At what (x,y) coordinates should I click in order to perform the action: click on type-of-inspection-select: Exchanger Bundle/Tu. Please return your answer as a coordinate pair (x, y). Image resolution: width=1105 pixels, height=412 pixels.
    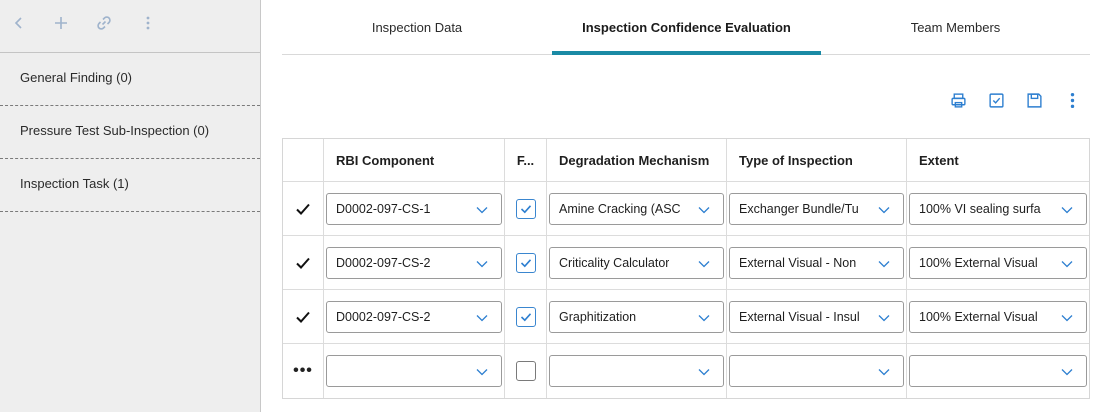
    Looking at the image, I should click on (816, 208).